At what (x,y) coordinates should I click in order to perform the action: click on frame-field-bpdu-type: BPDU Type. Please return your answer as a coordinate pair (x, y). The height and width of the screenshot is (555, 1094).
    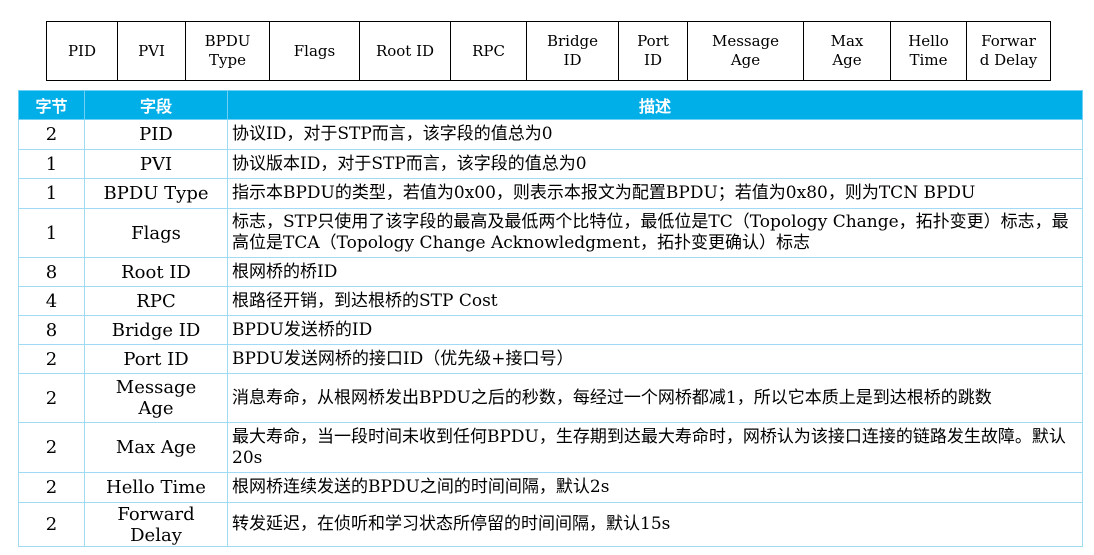
    Looking at the image, I should click on (227, 51).